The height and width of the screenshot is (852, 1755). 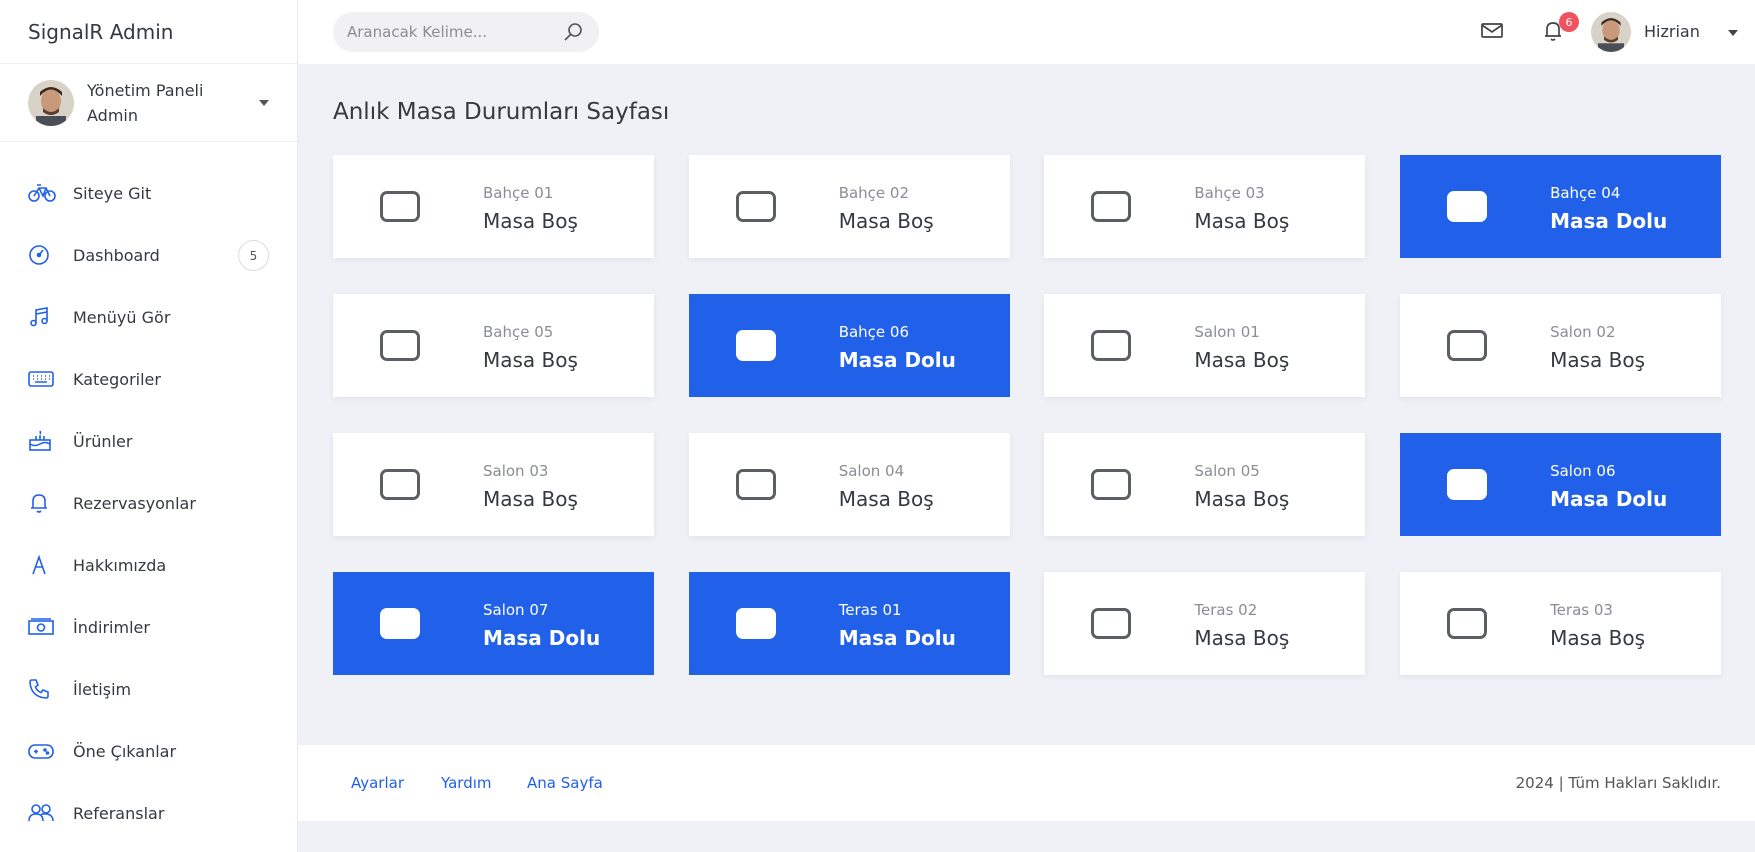 What do you see at coordinates (466, 783) in the screenshot?
I see `footer-link-yardim: Yardım` at bounding box center [466, 783].